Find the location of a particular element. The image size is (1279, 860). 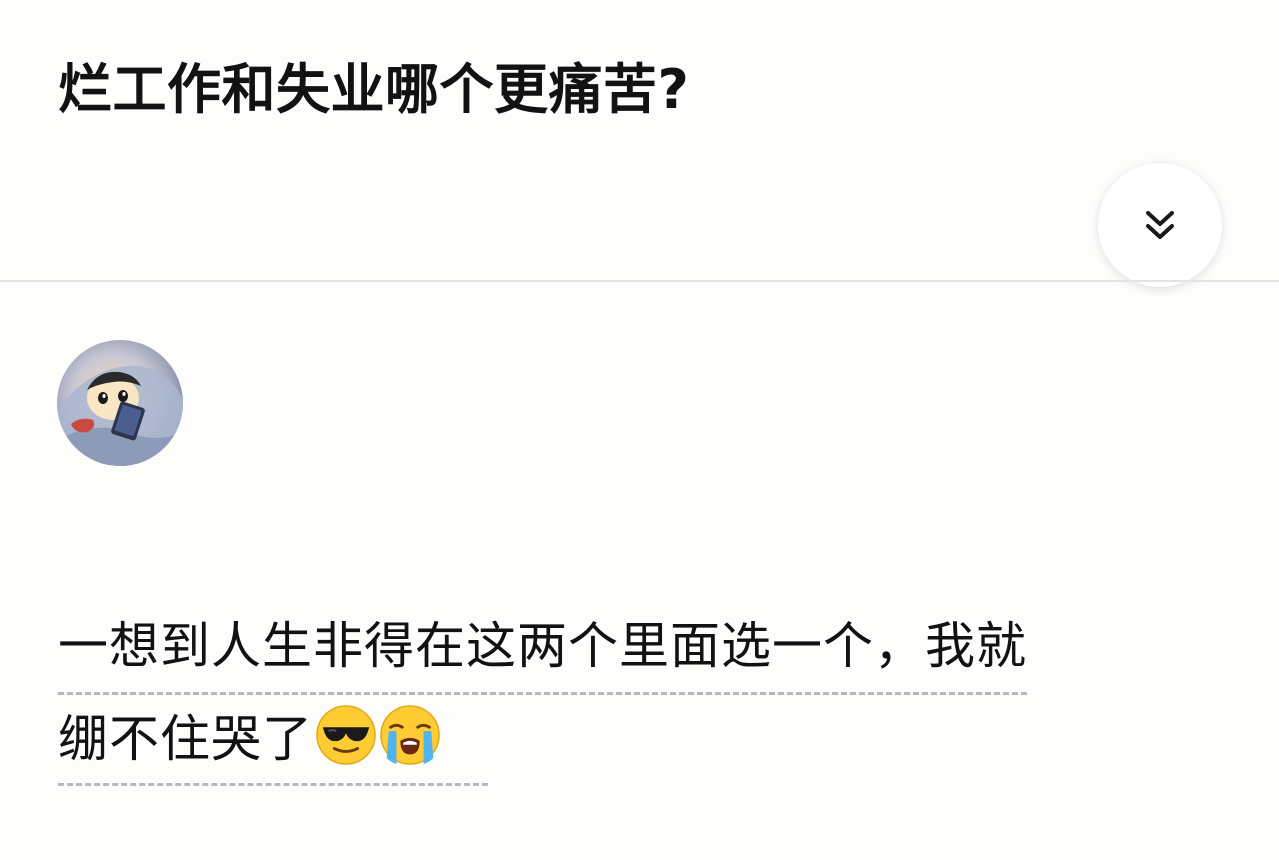

divider is located at coordinates (639, 281).